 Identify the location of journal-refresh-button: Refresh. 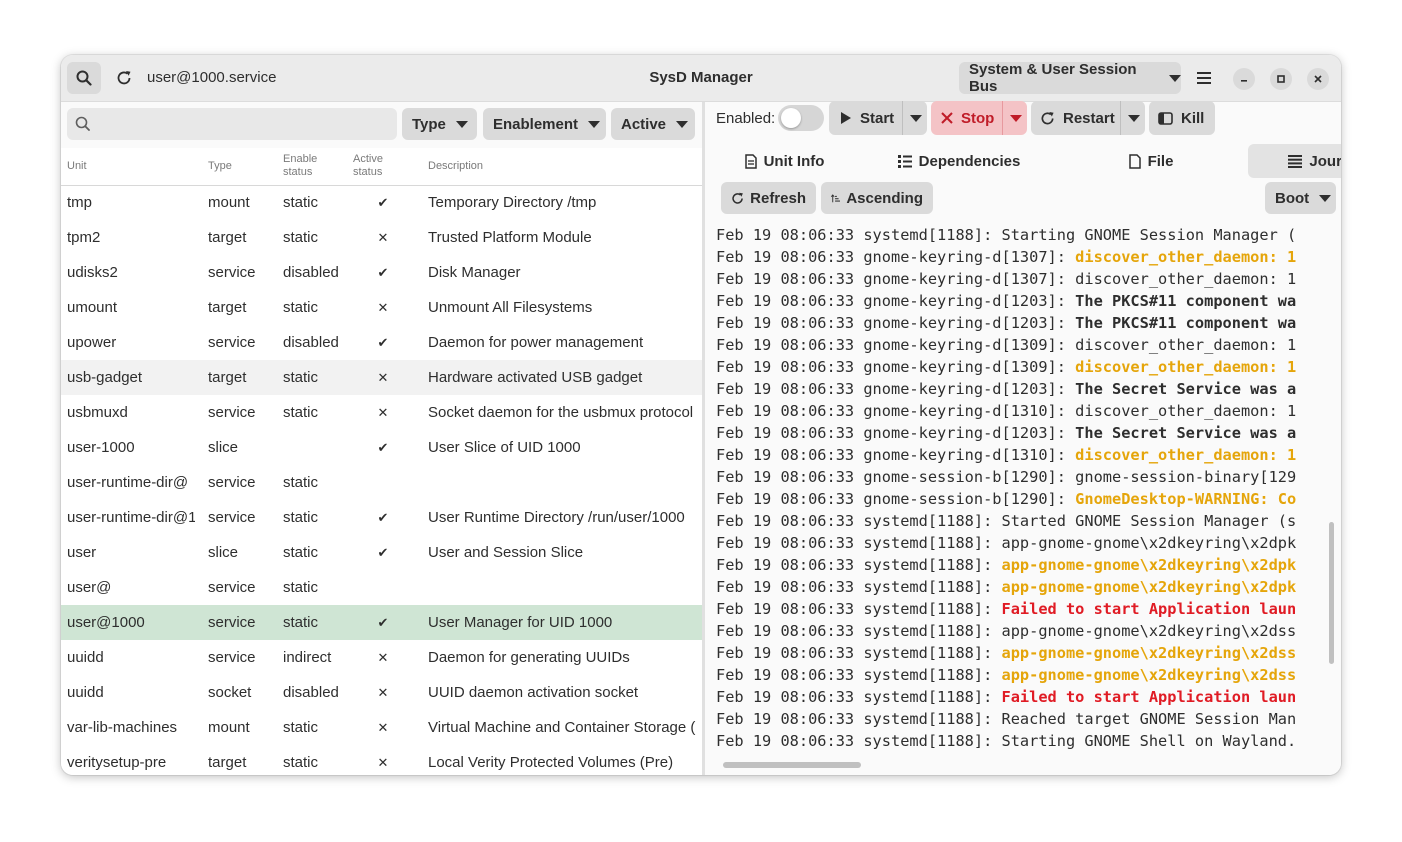
(768, 198).